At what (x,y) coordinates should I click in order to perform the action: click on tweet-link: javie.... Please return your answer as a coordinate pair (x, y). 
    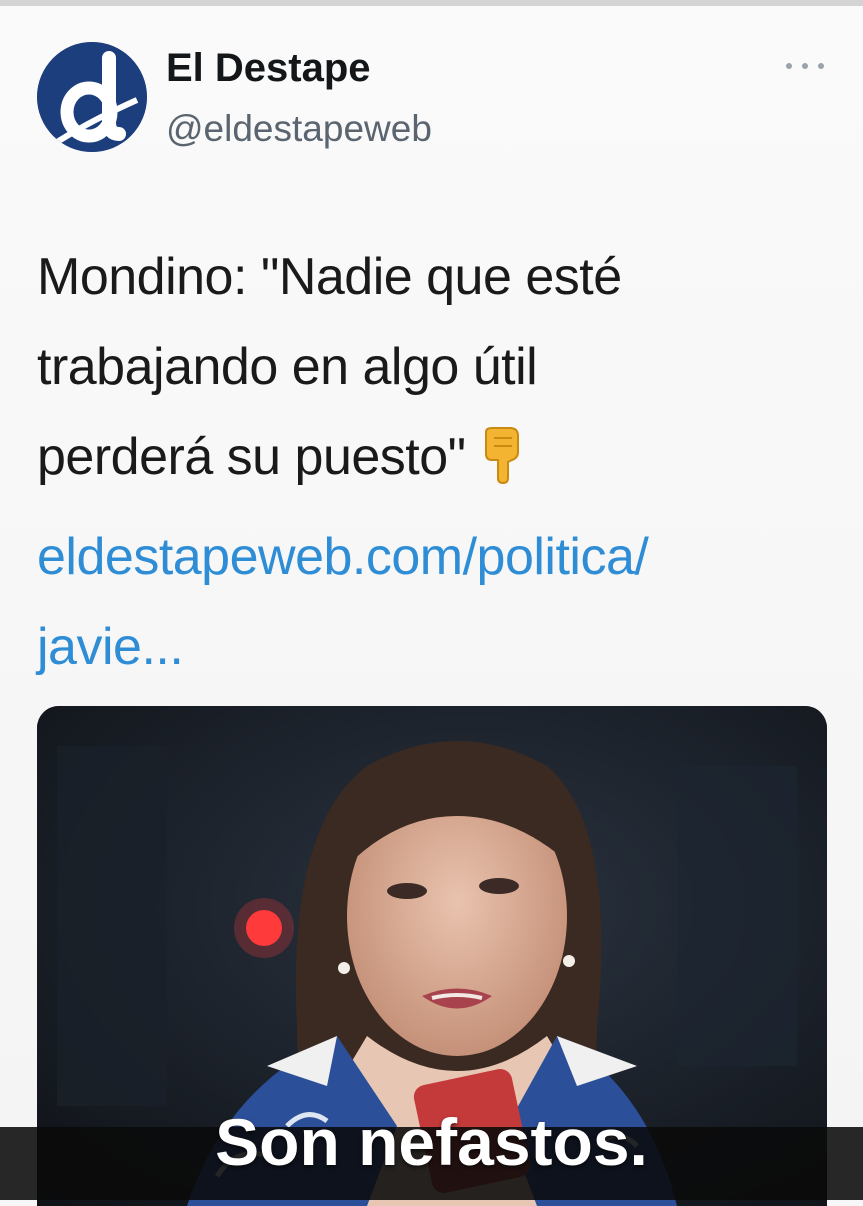
    Looking at the image, I should click on (437, 647).